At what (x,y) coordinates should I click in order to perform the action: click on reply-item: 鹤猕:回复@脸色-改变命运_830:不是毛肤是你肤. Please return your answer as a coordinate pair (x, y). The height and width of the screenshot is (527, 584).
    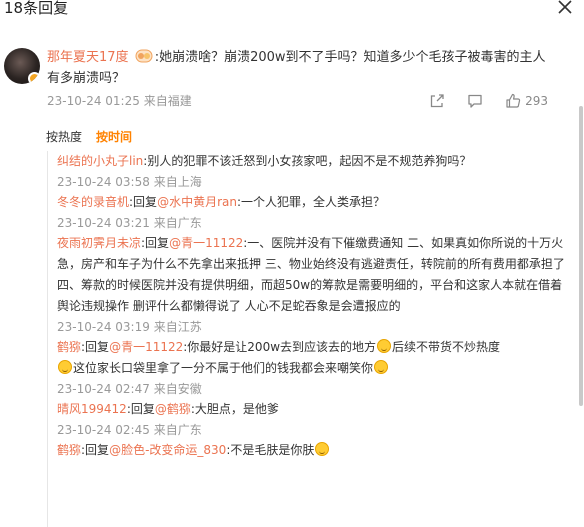
    Looking at the image, I should click on (307, 450).